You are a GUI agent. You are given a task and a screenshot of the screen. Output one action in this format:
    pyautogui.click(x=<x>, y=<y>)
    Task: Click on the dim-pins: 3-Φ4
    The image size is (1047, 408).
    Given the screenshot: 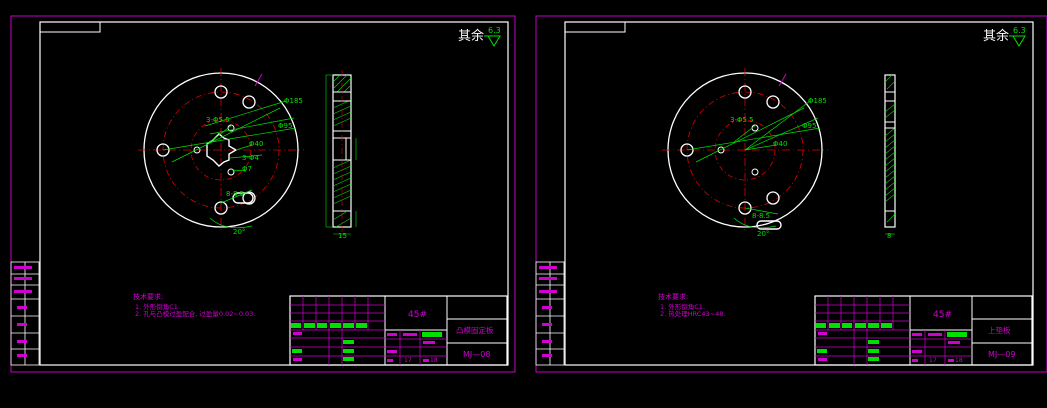 What is the action you would take?
    pyautogui.click(x=250, y=158)
    